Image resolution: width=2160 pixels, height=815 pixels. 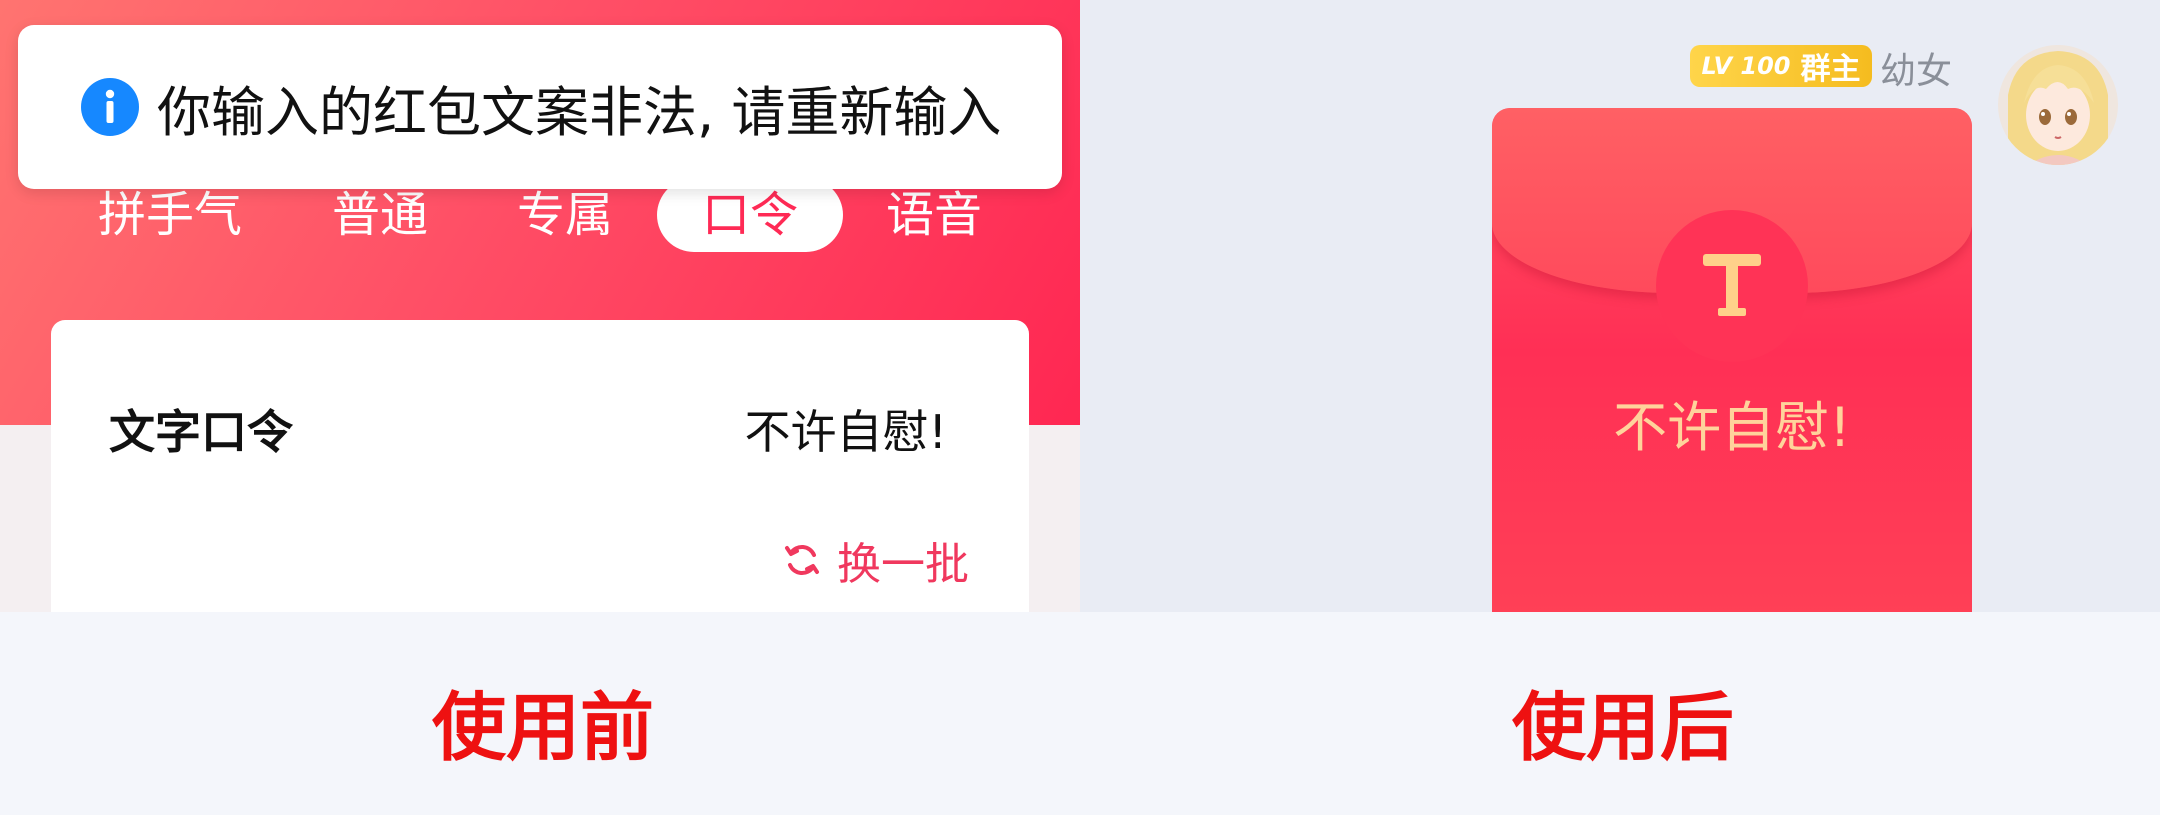 I want to click on red-packet-message: 不许自慰!, so click(x=1732, y=360).